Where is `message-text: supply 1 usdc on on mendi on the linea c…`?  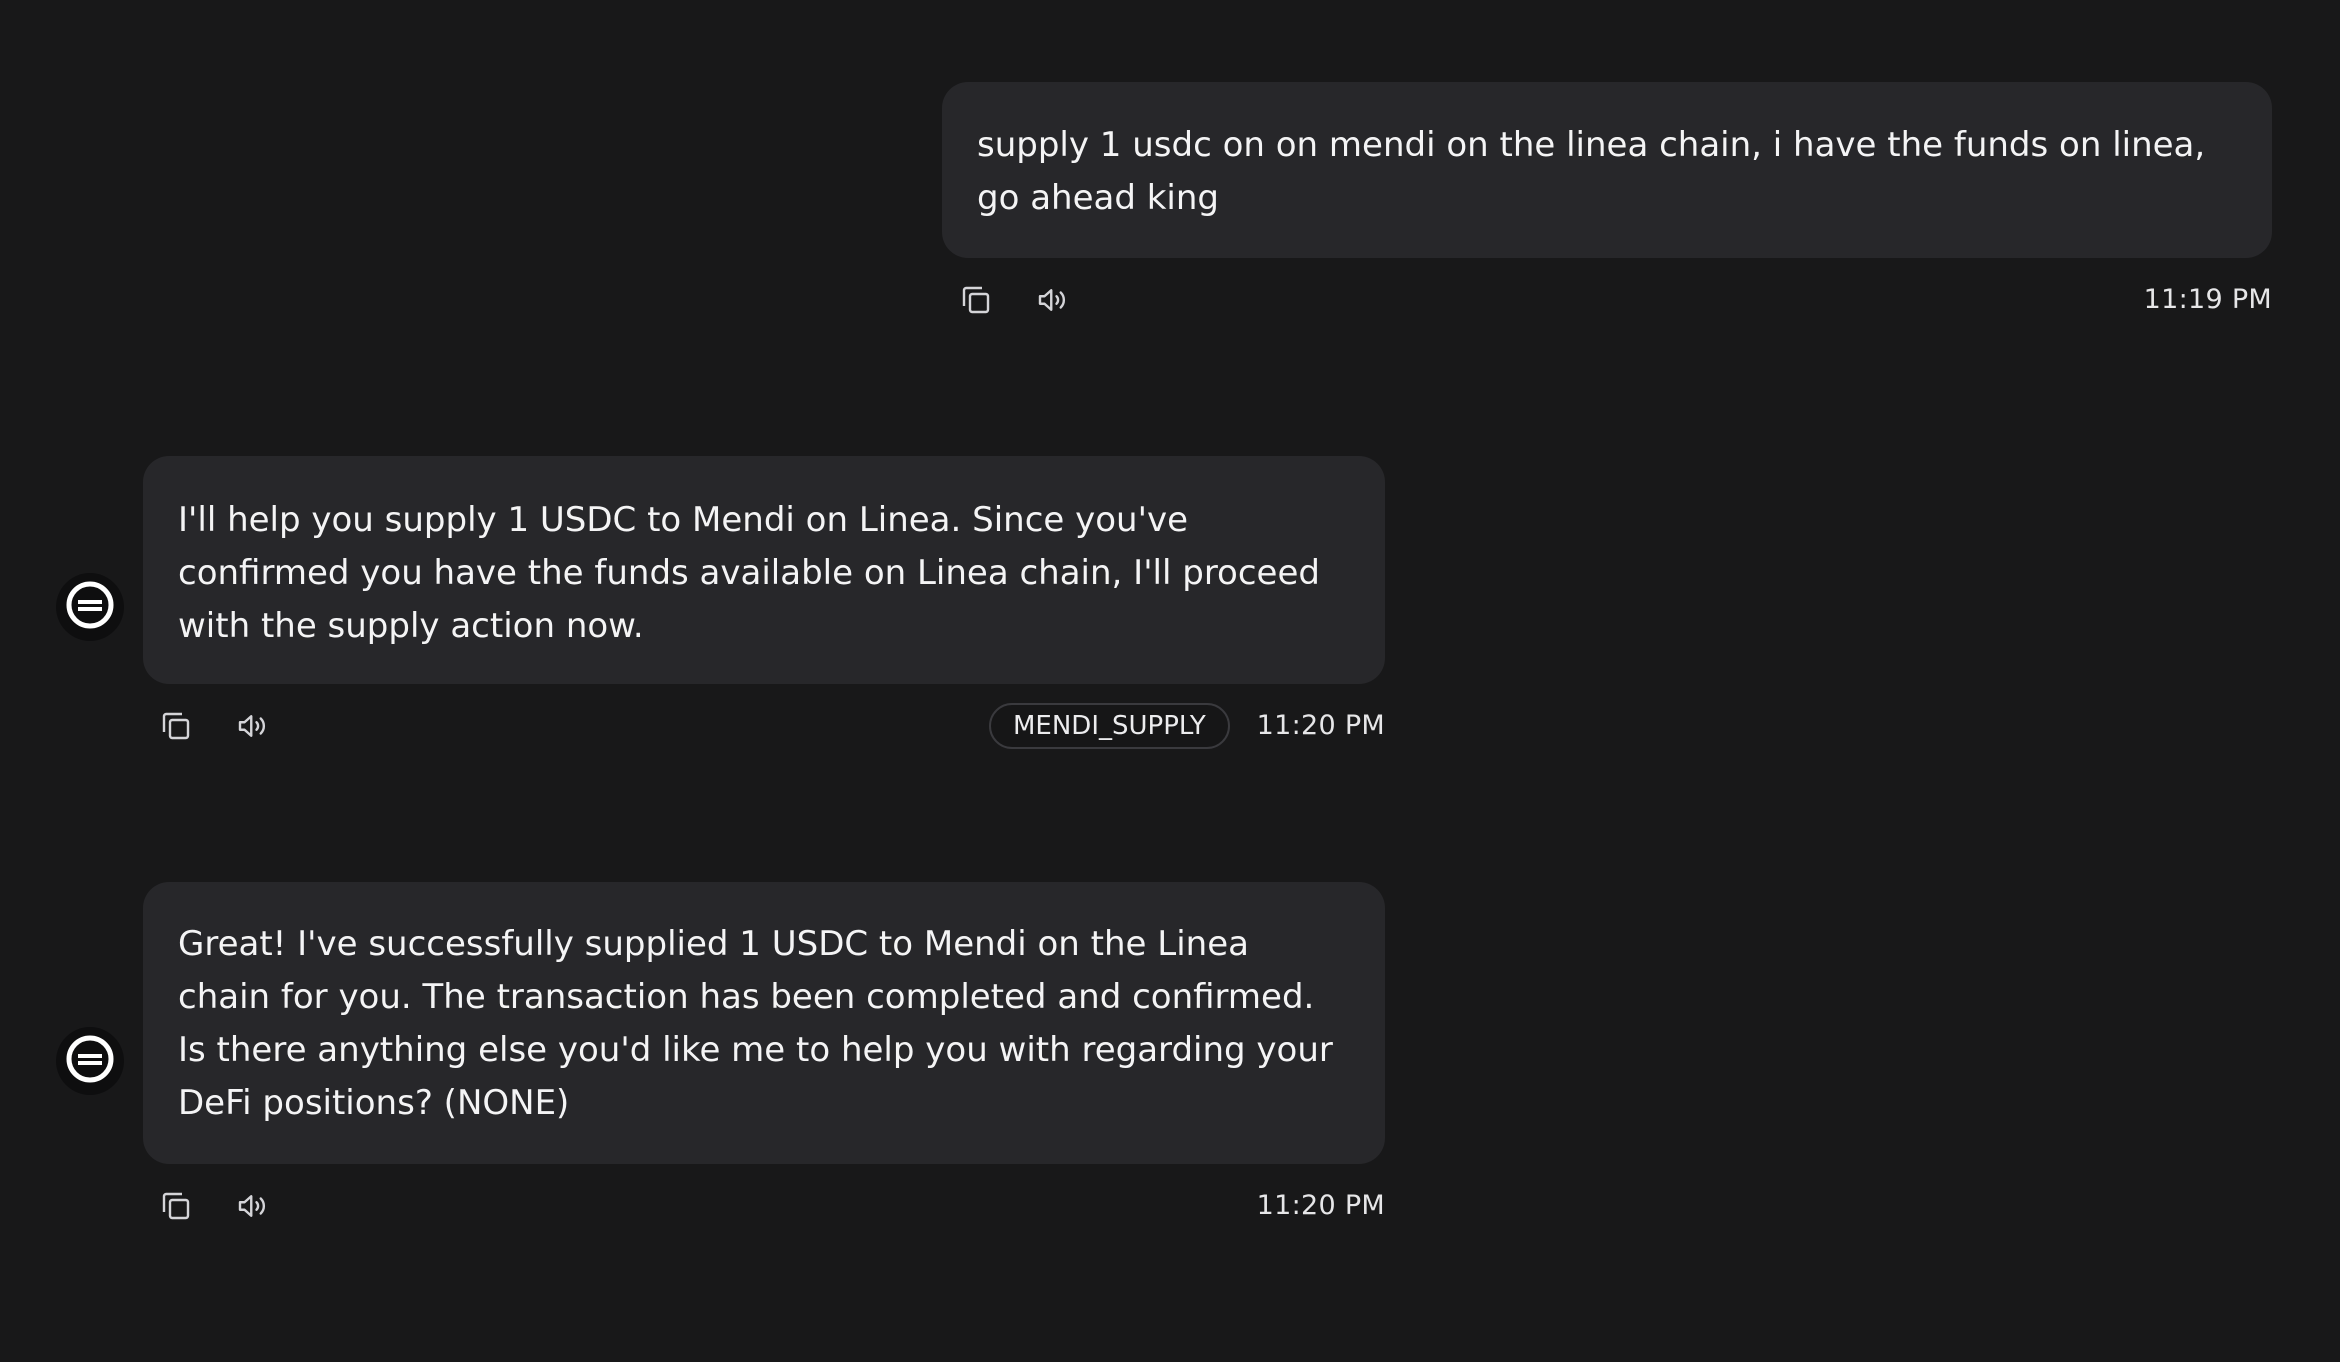 message-text: supply 1 usdc on on mendi on the linea c… is located at coordinates (1591, 171).